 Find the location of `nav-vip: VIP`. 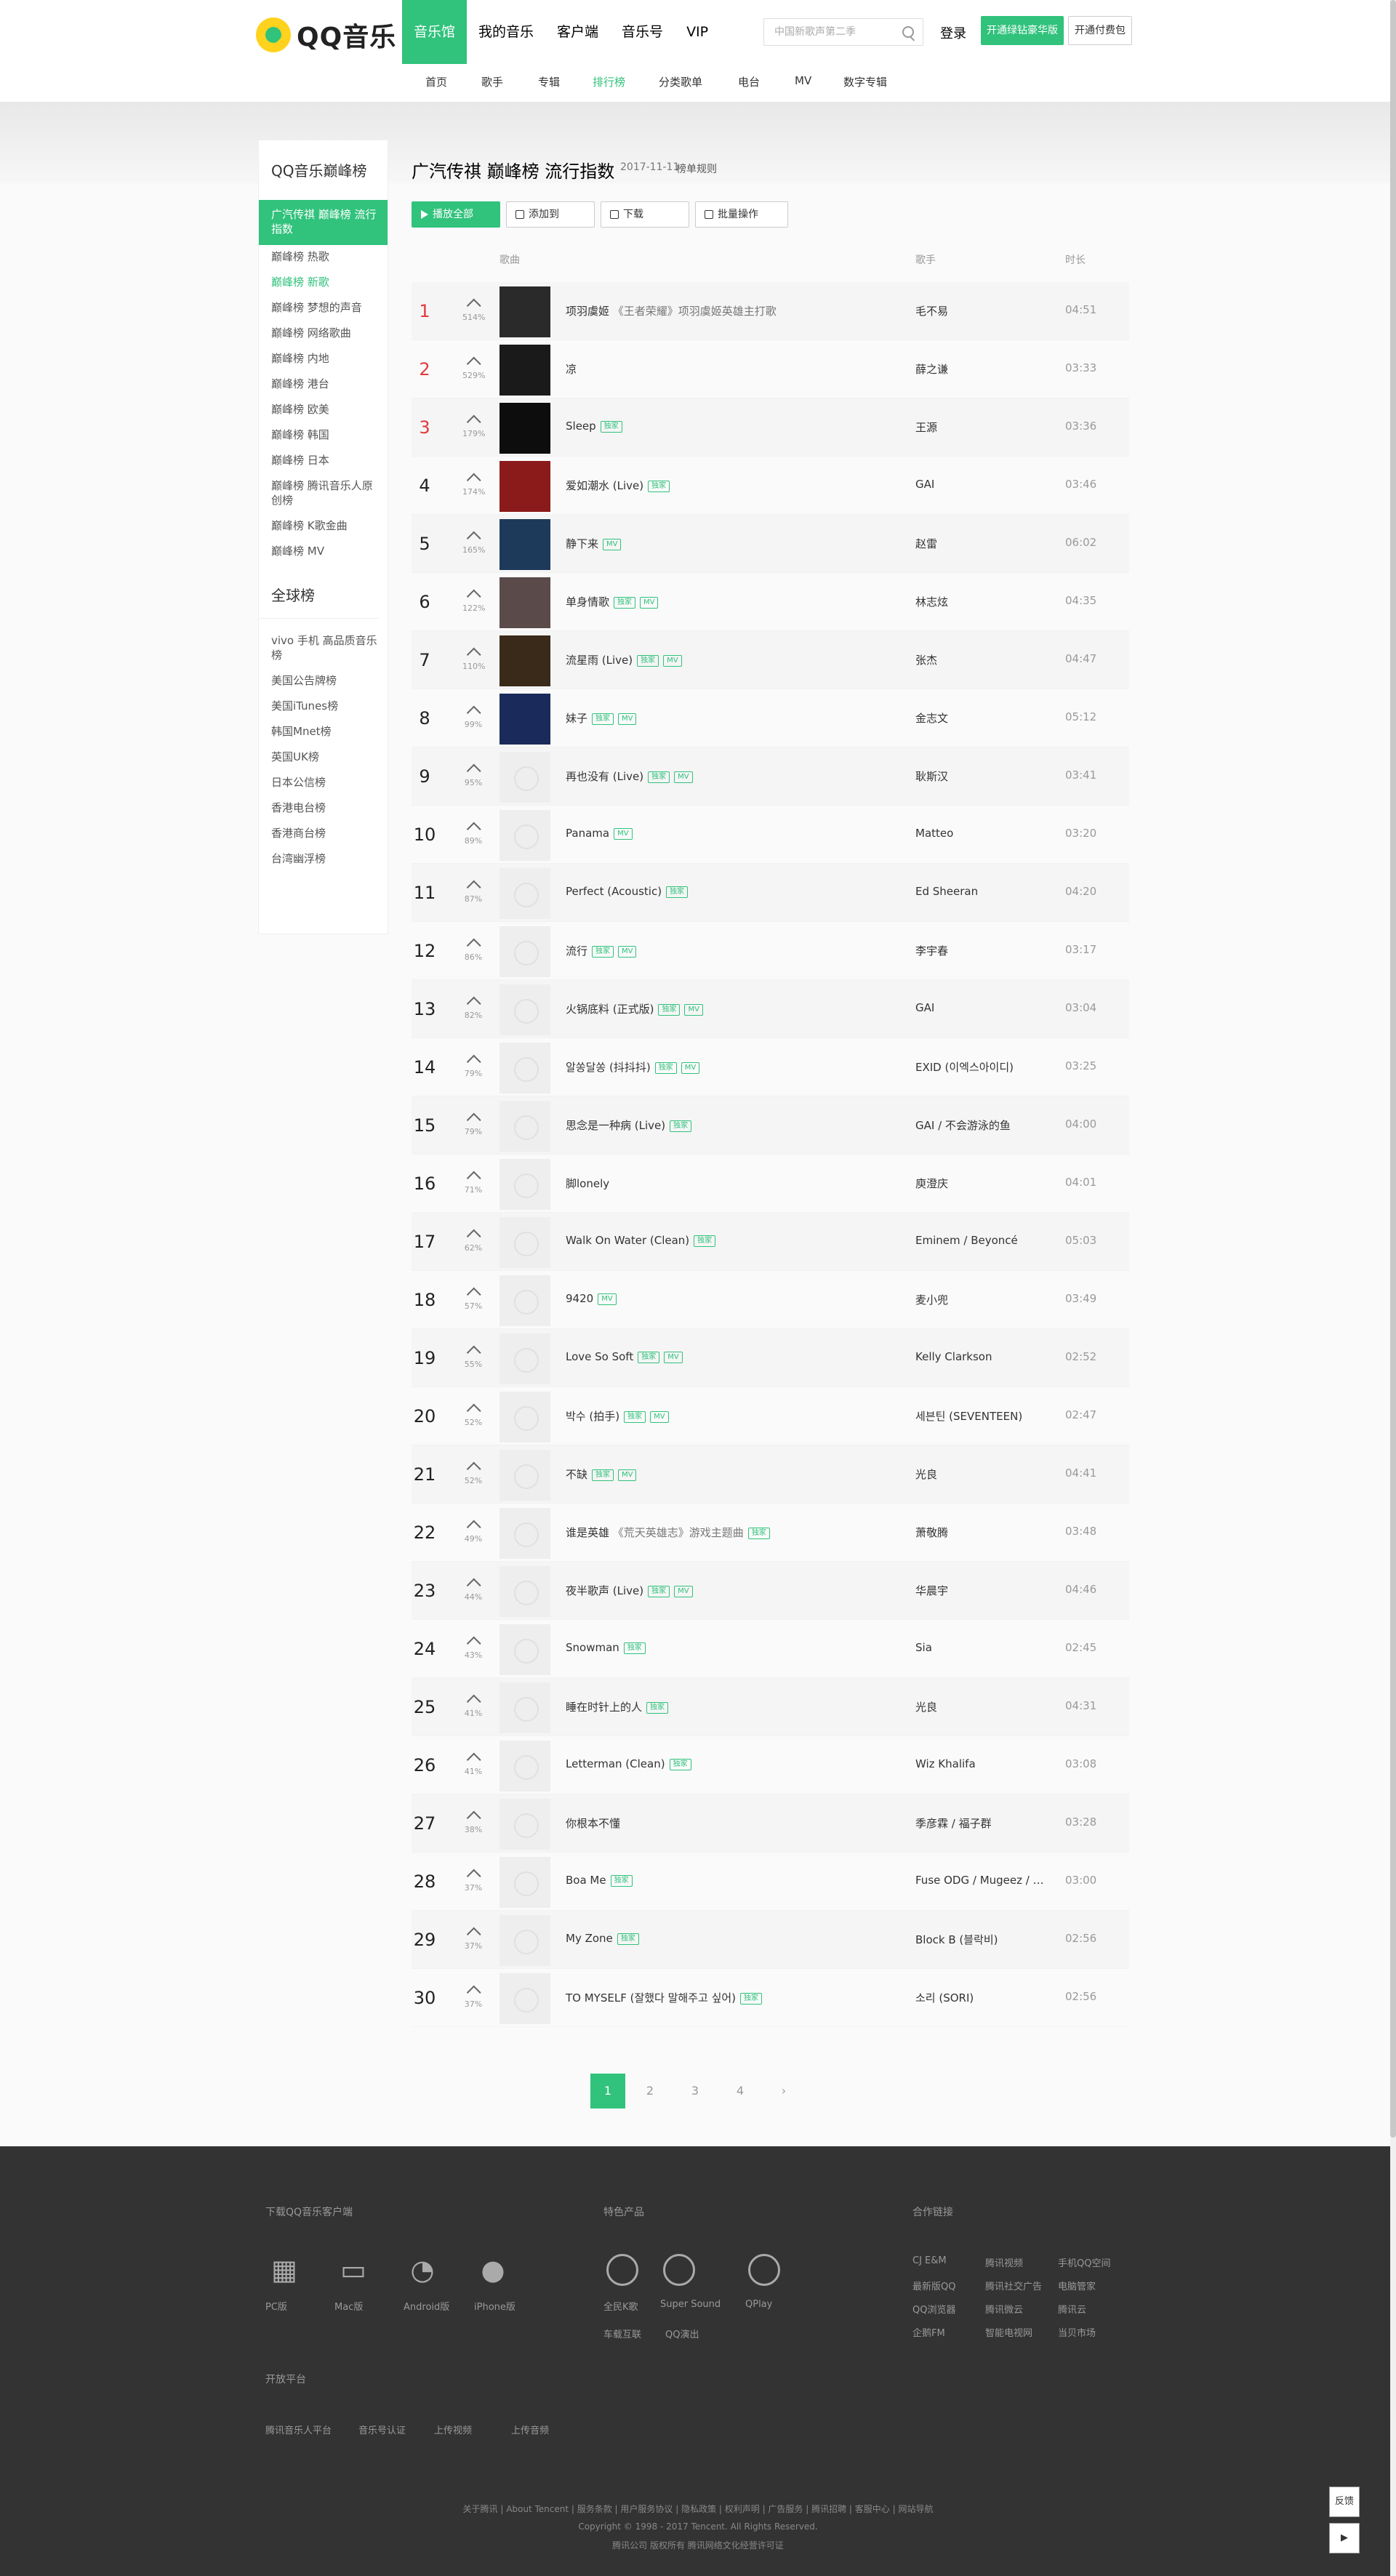

nav-vip: VIP is located at coordinates (697, 32).